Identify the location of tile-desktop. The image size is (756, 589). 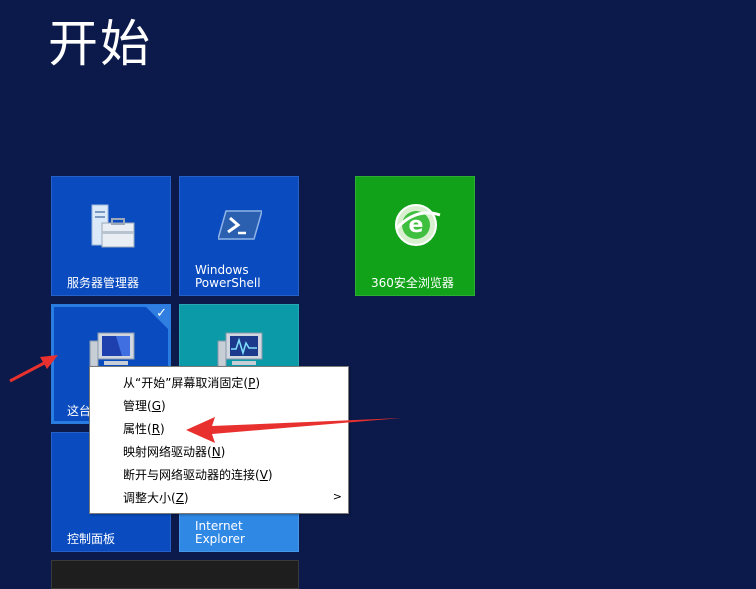
(175, 574).